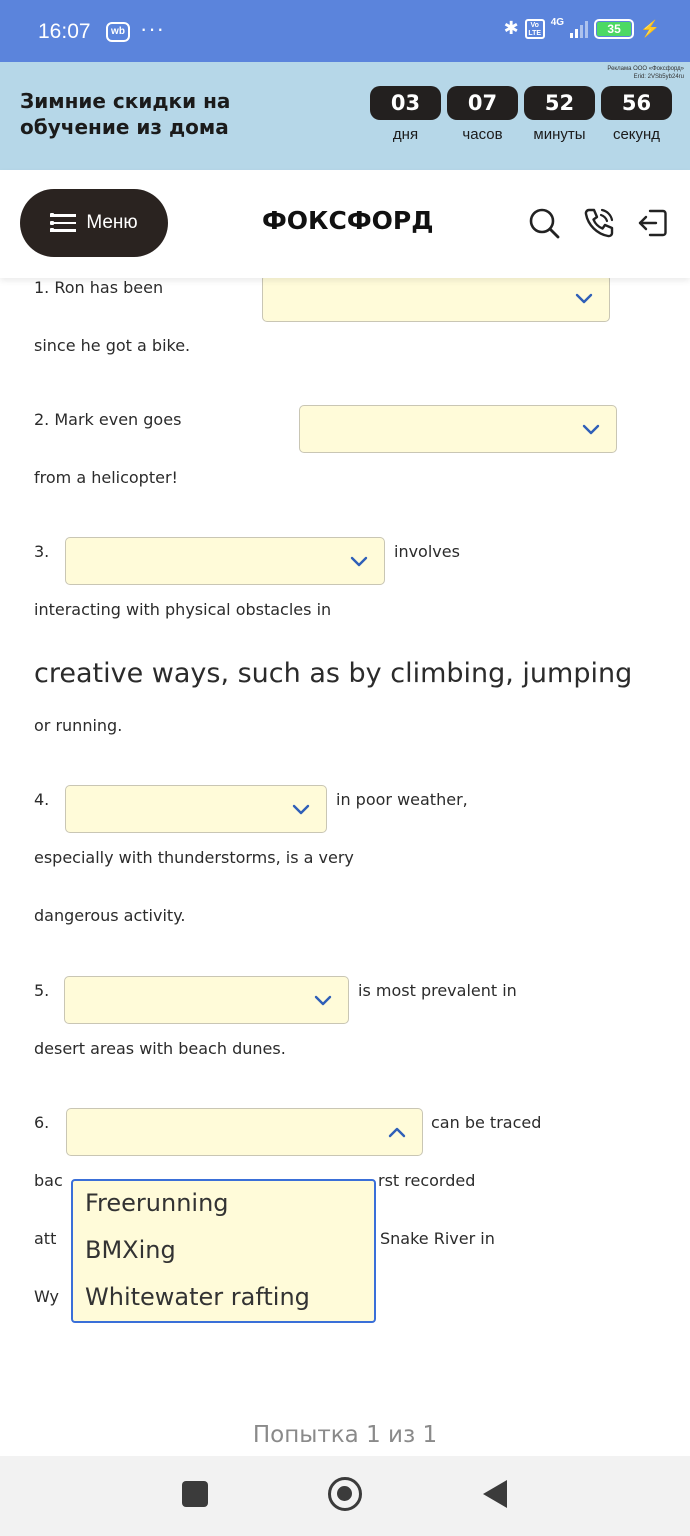 This screenshot has height=1536, width=690. I want to click on question-number: 3., so click(42, 551).